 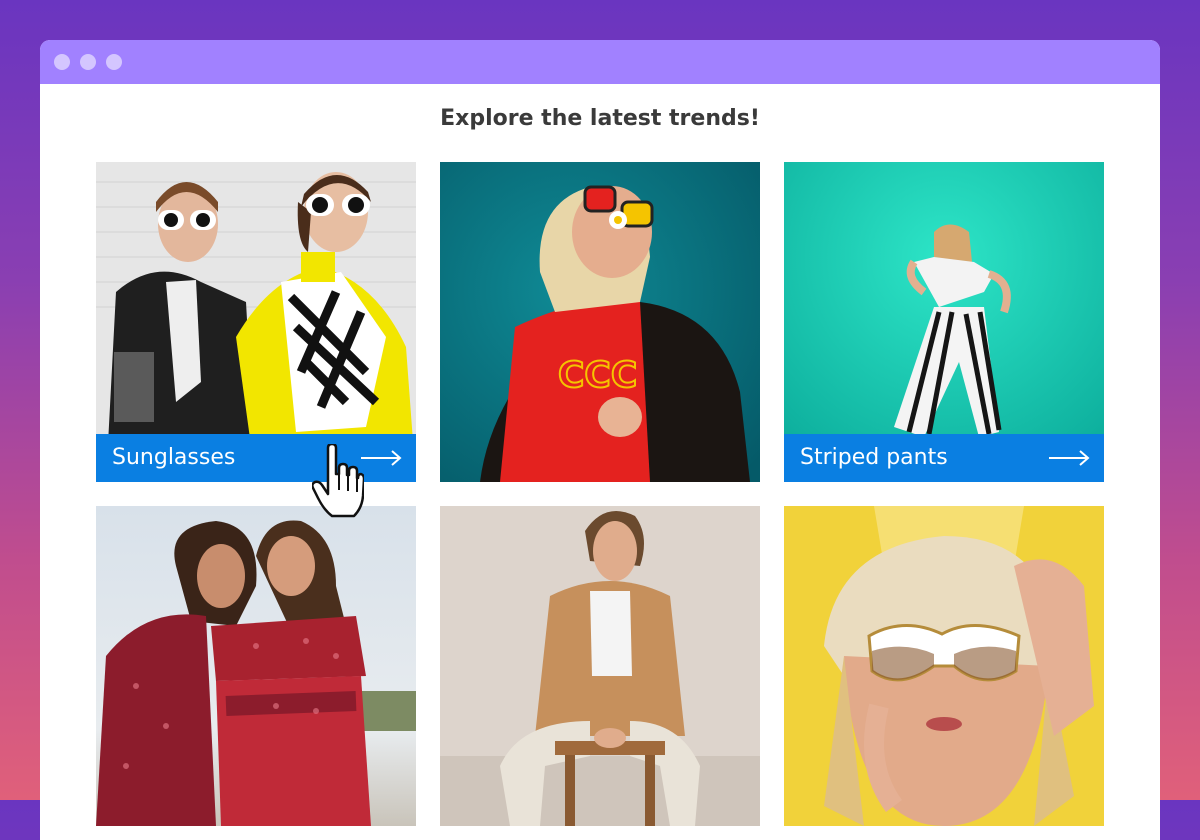 I want to click on card-label-striped-pants: Striped pants, so click(x=874, y=457).